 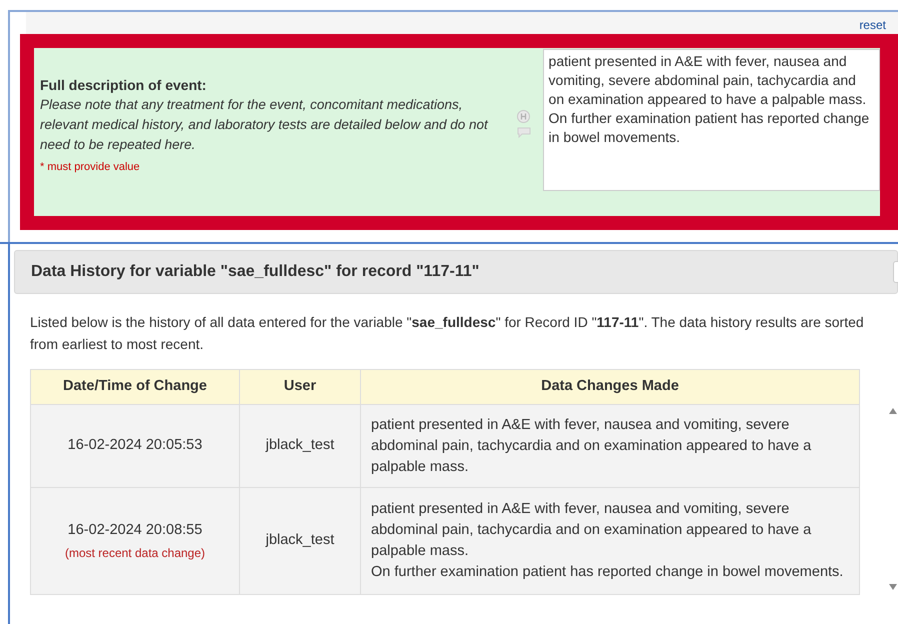 I want to click on required-text: * must provide value, so click(x=90, y=167).